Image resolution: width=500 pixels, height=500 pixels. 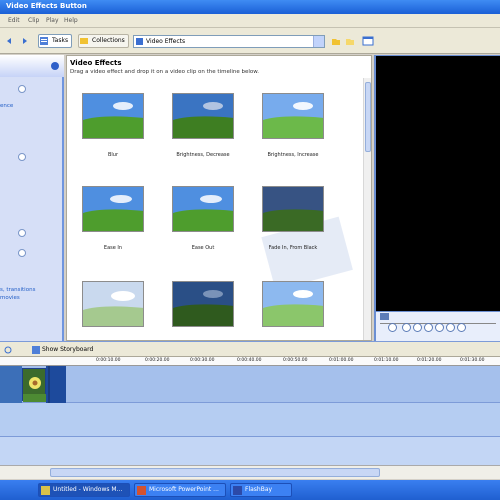 I want to click on menu-edit: Edit, so click(x=14, y=20).